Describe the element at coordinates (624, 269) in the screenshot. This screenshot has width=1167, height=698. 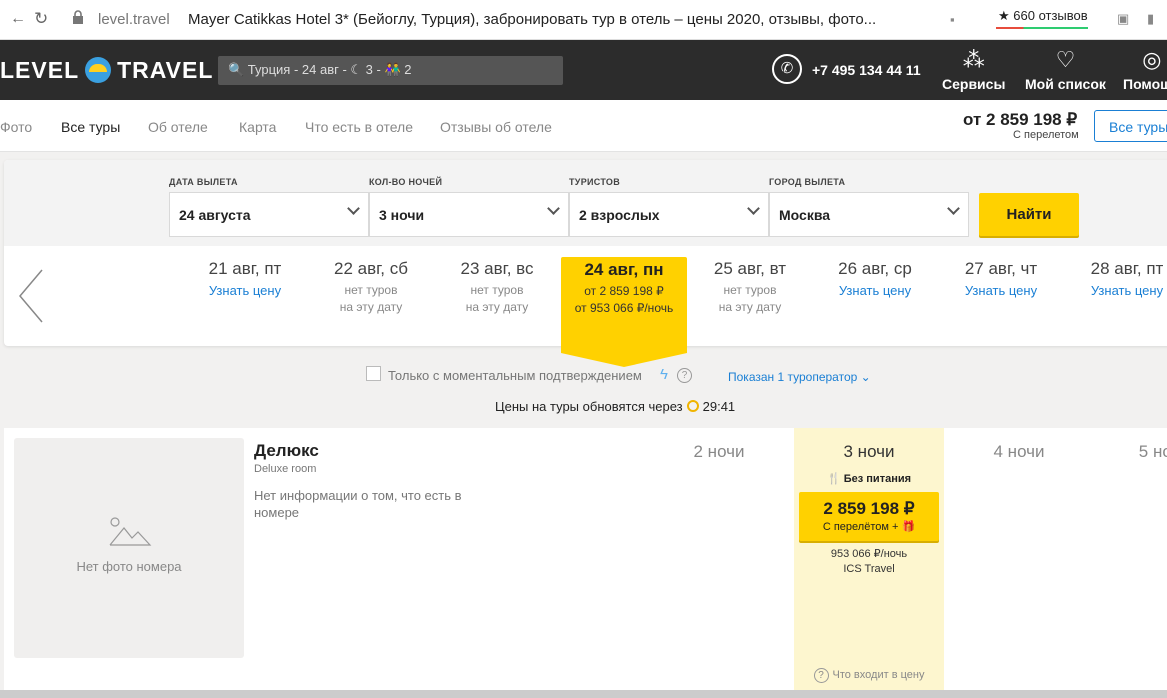
I see `date-label: 24 авг, пн` at that location.